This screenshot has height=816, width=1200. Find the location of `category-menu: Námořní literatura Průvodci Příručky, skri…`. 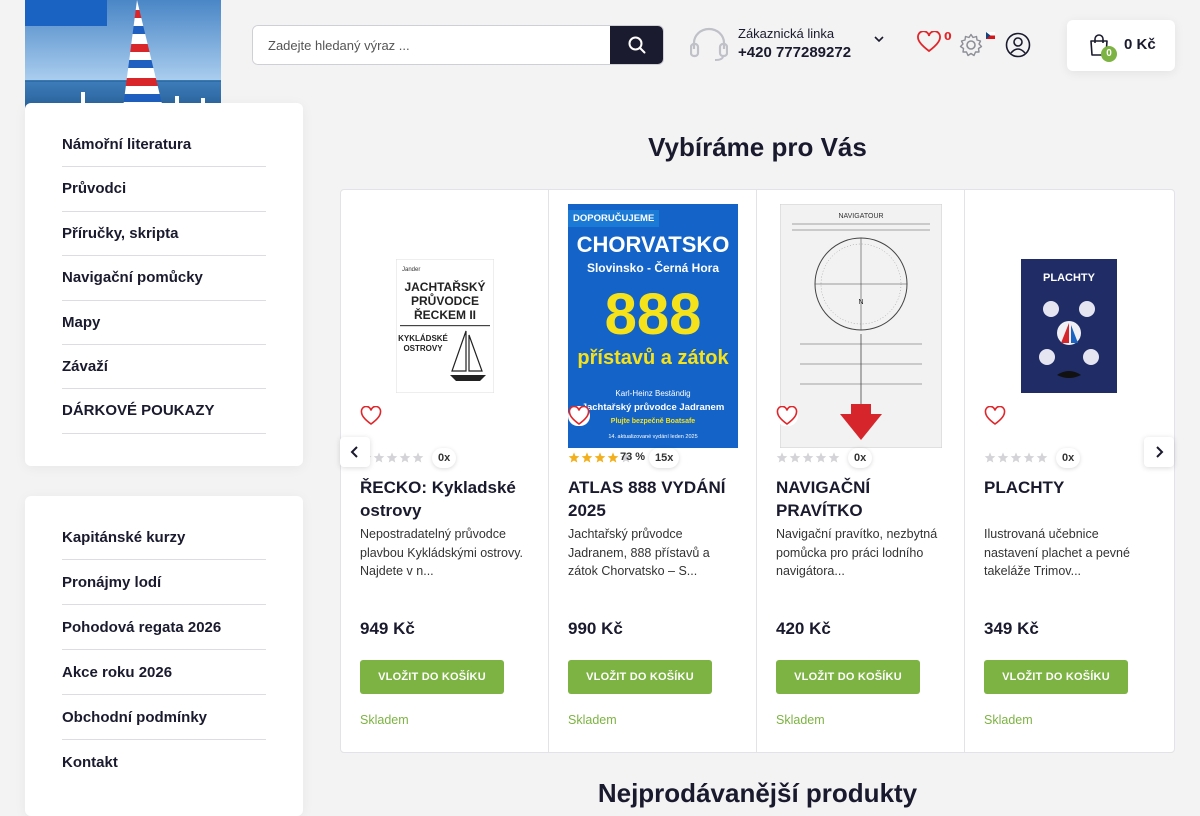

category-menu: Námořní literatura Průvodci Příručky, skri… is located at coordinates (164, 284).